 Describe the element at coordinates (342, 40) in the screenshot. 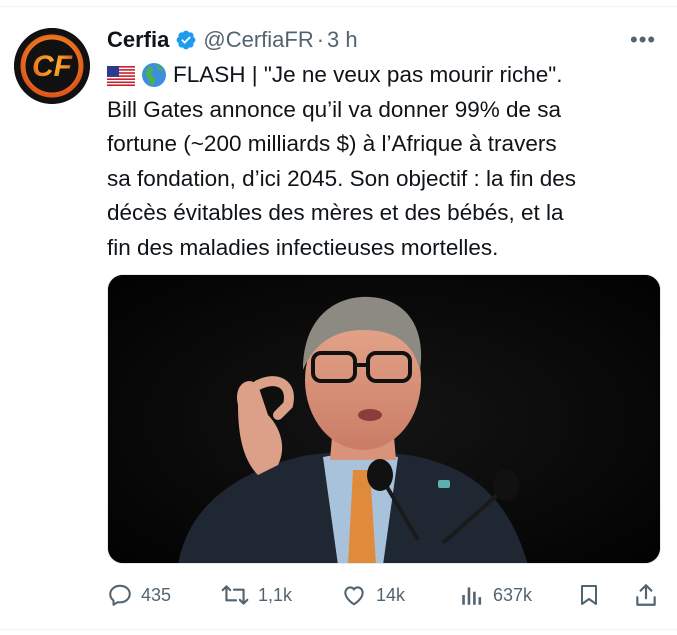

I see `timestamp: 3 h` at that location.